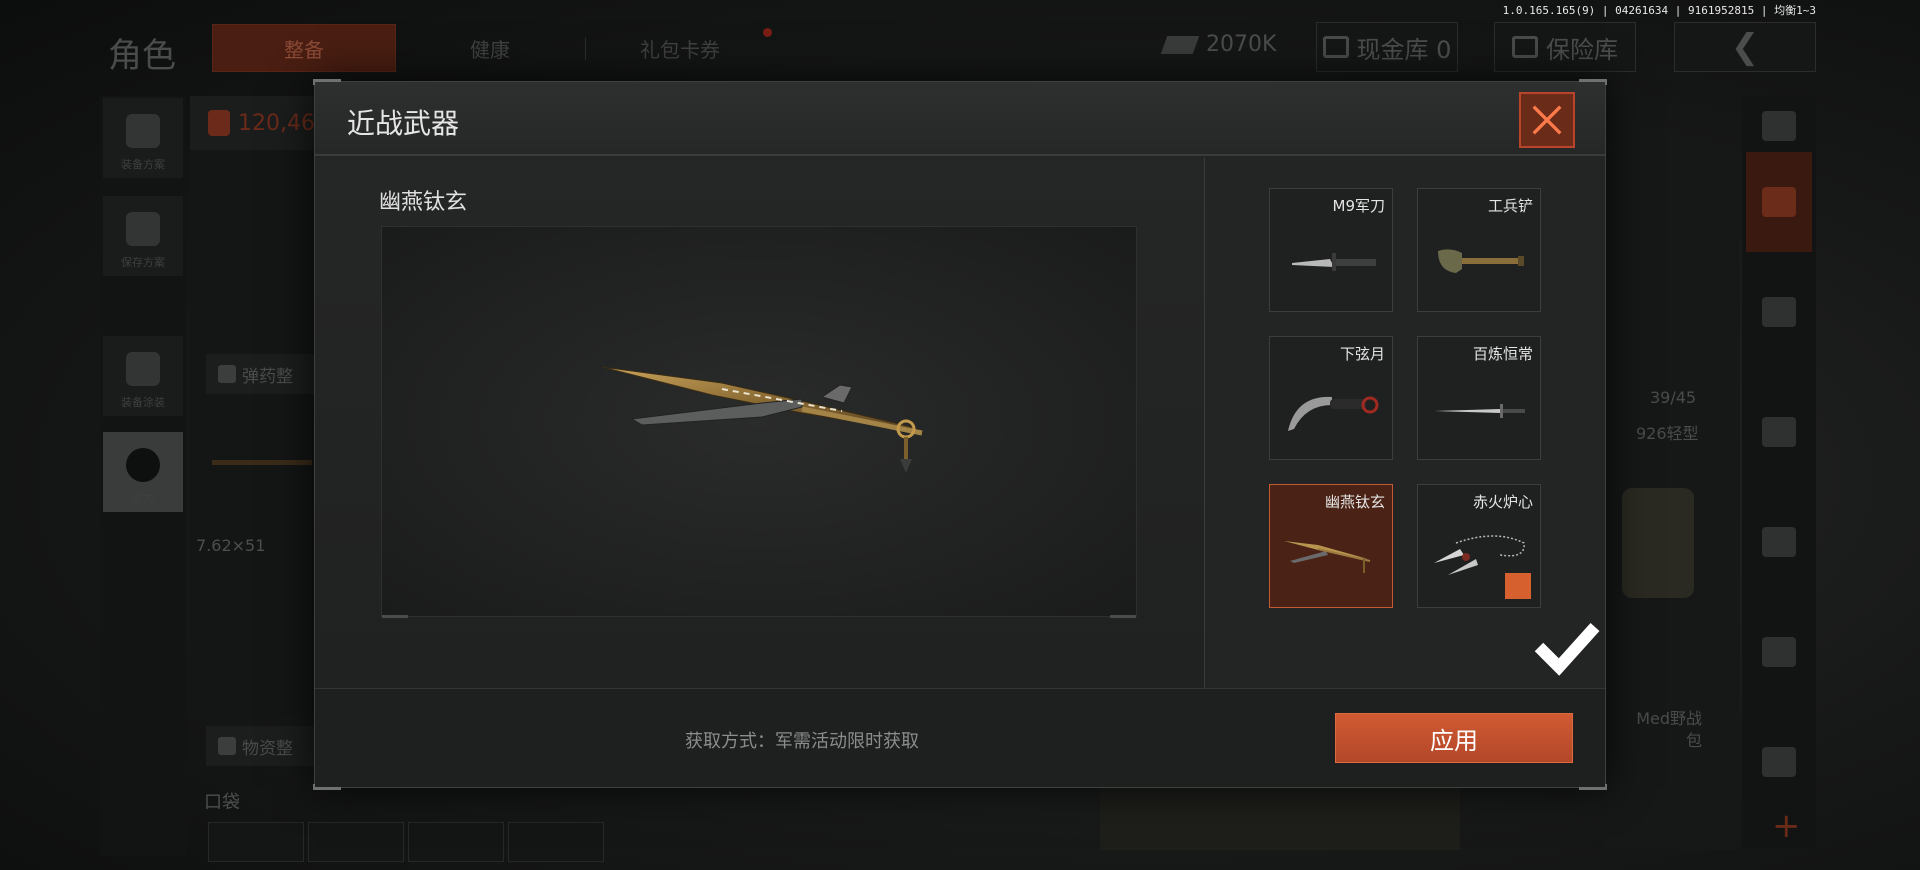  What do you see at coordinates (762, 419) in the screenshot?
I see `spear-blade-illustration` at bounding box center [762, 419].